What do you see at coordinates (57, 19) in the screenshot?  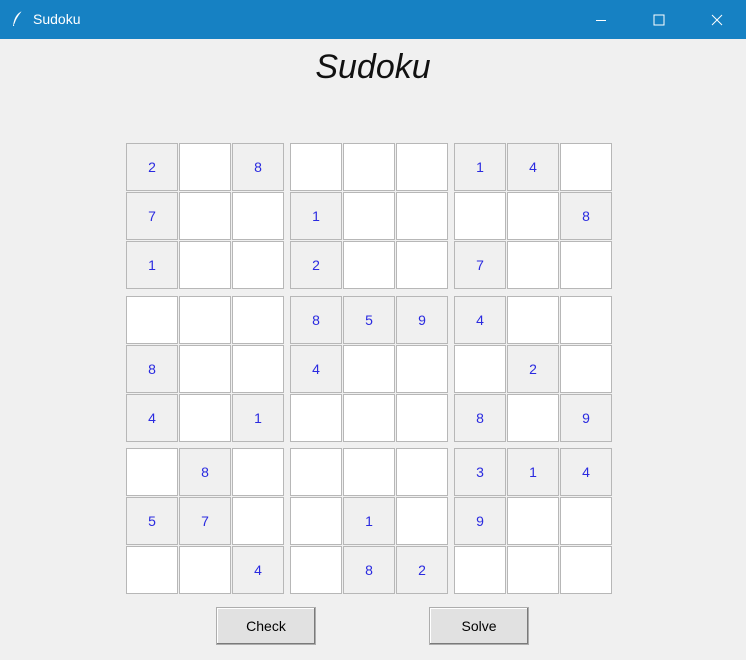 I see `window-title: Sudoku` at bounding box center [57, 19].